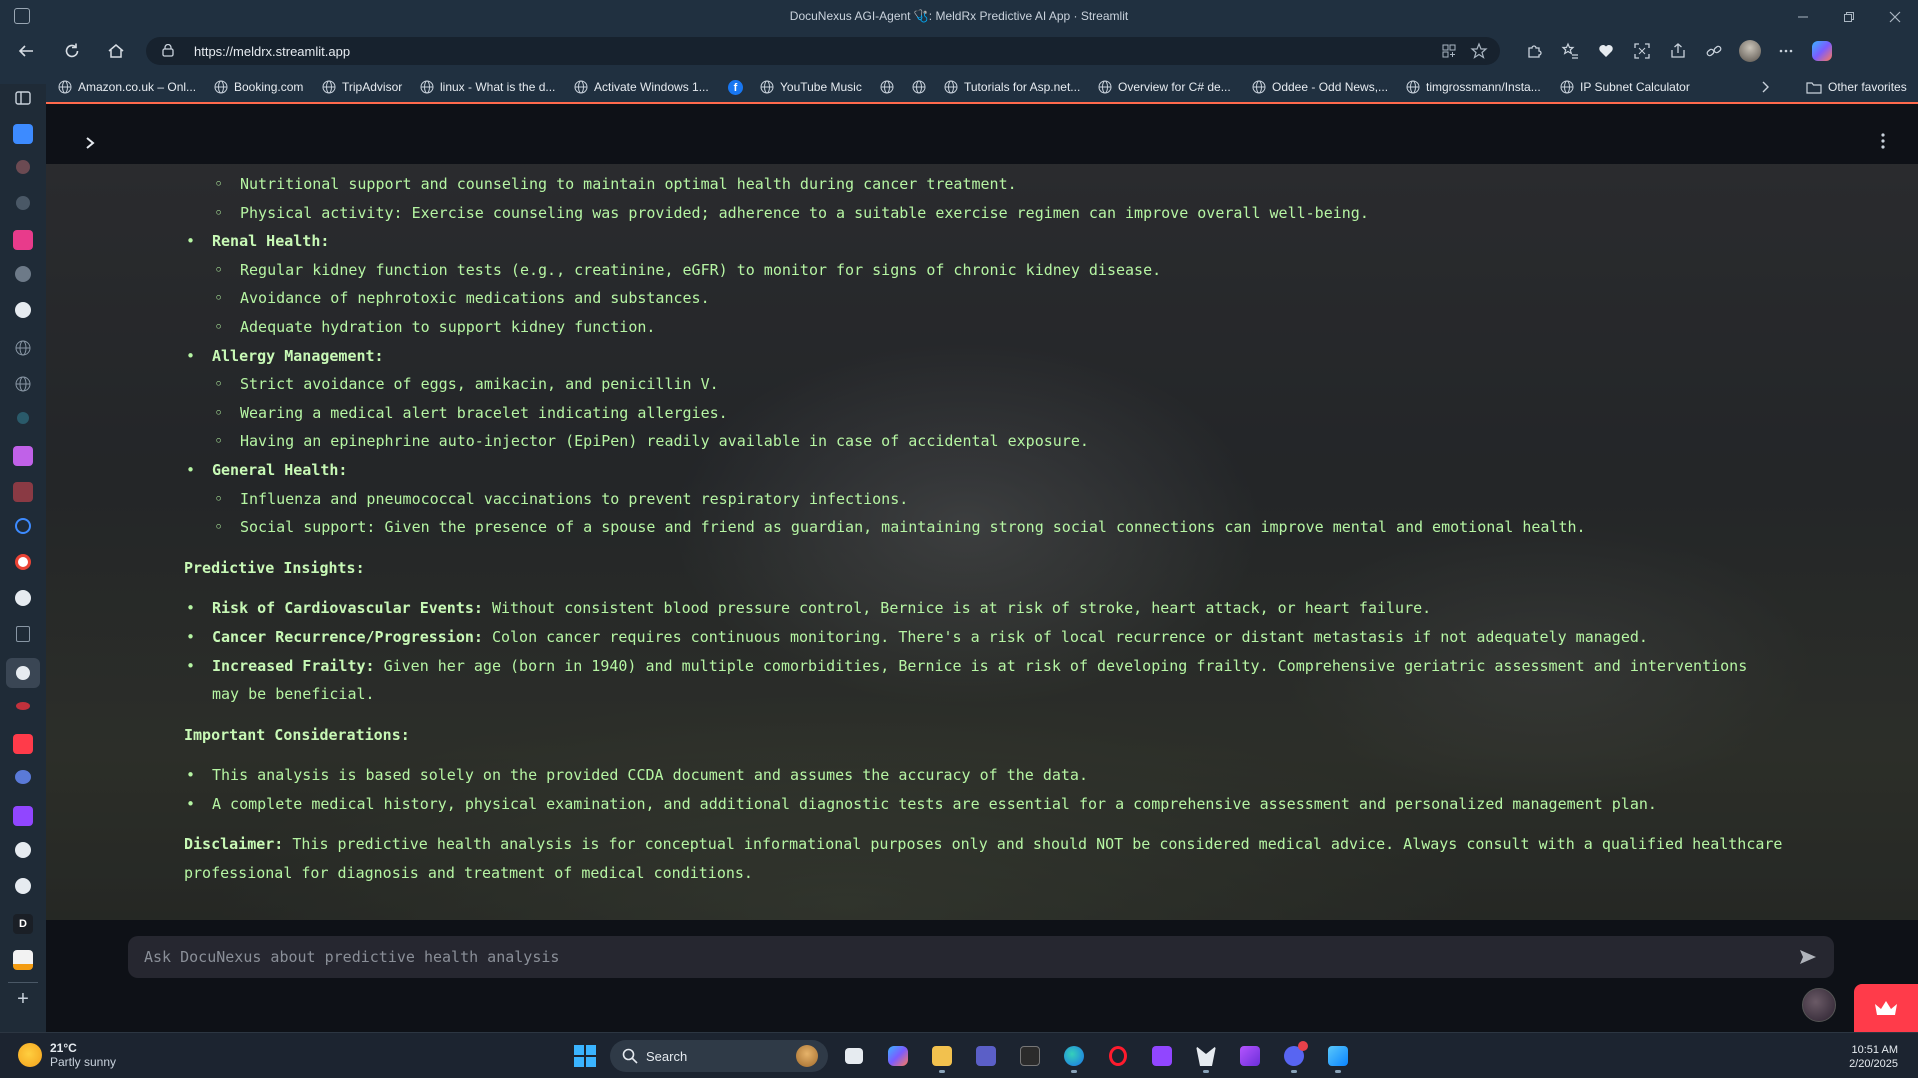 Image resolution: width=1918 pixels, height=1078 pixels. Describe the element at coordinates (1808, 957) in the screenshot. I see `send-icon` at that location.